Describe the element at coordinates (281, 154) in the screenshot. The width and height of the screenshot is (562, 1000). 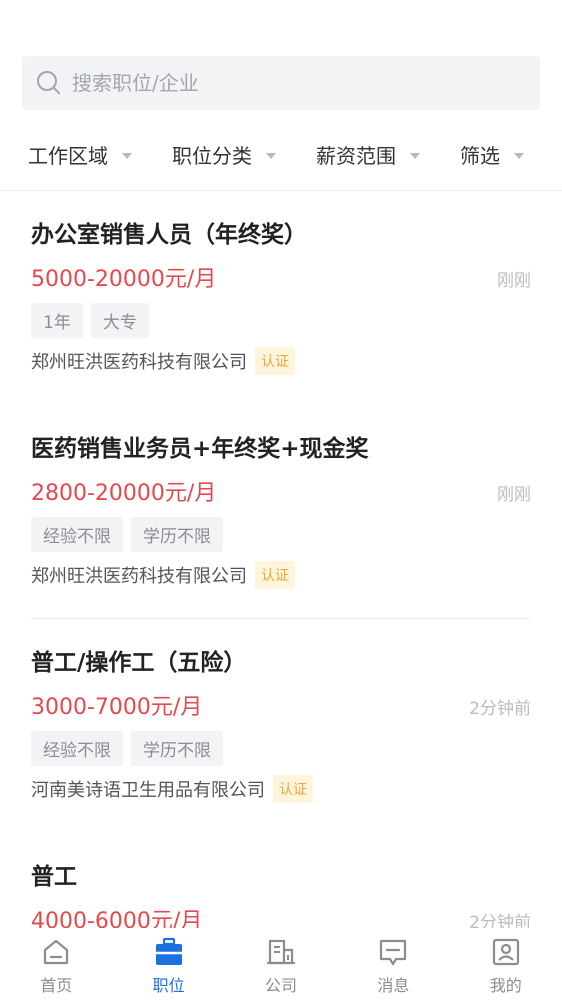
I see `filter-bar: 工作区域 职位分类 薪资范围 筛选` at that location.